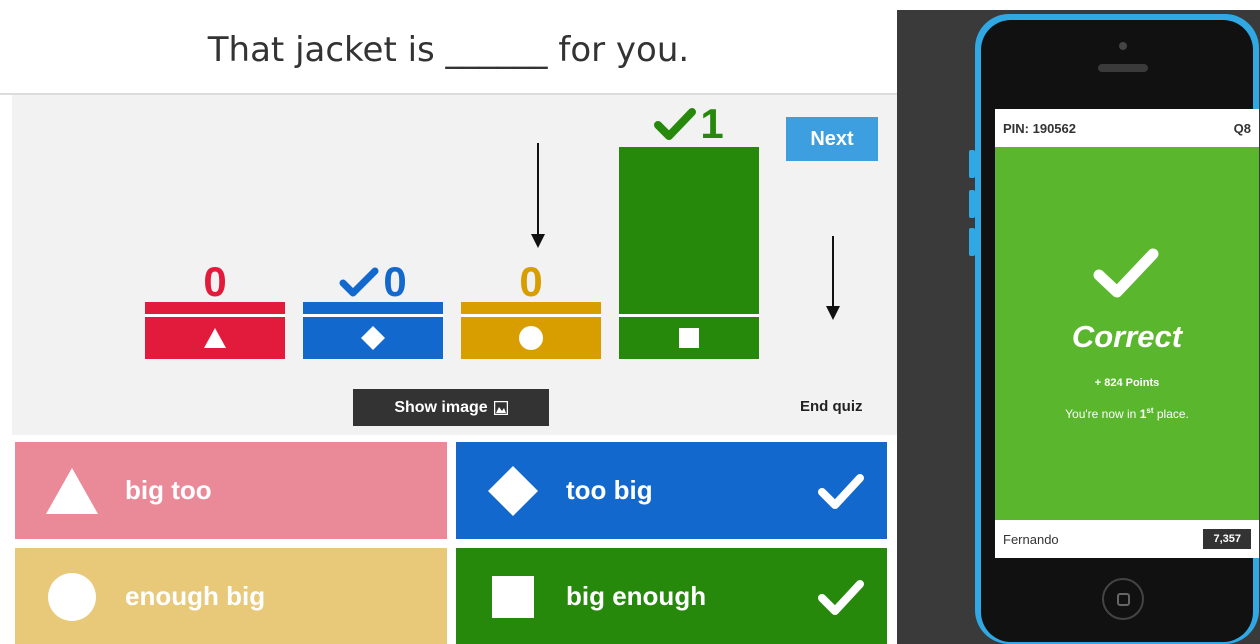  I want to click on answer-option-green: big enough, so click(671, 596).